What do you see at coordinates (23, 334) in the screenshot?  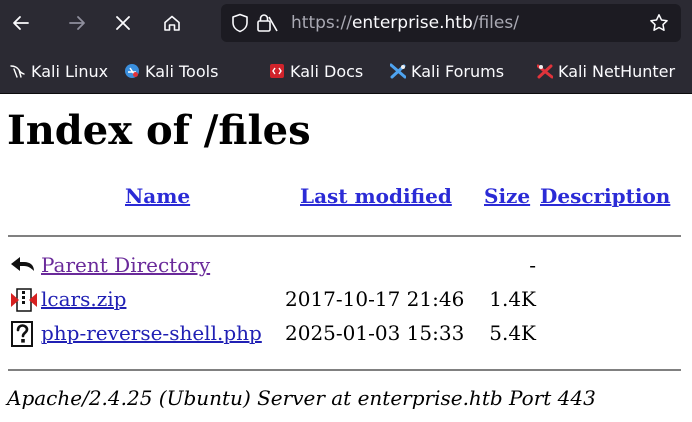 I see `unknown-file-icon` at bounding box center [23, 334].